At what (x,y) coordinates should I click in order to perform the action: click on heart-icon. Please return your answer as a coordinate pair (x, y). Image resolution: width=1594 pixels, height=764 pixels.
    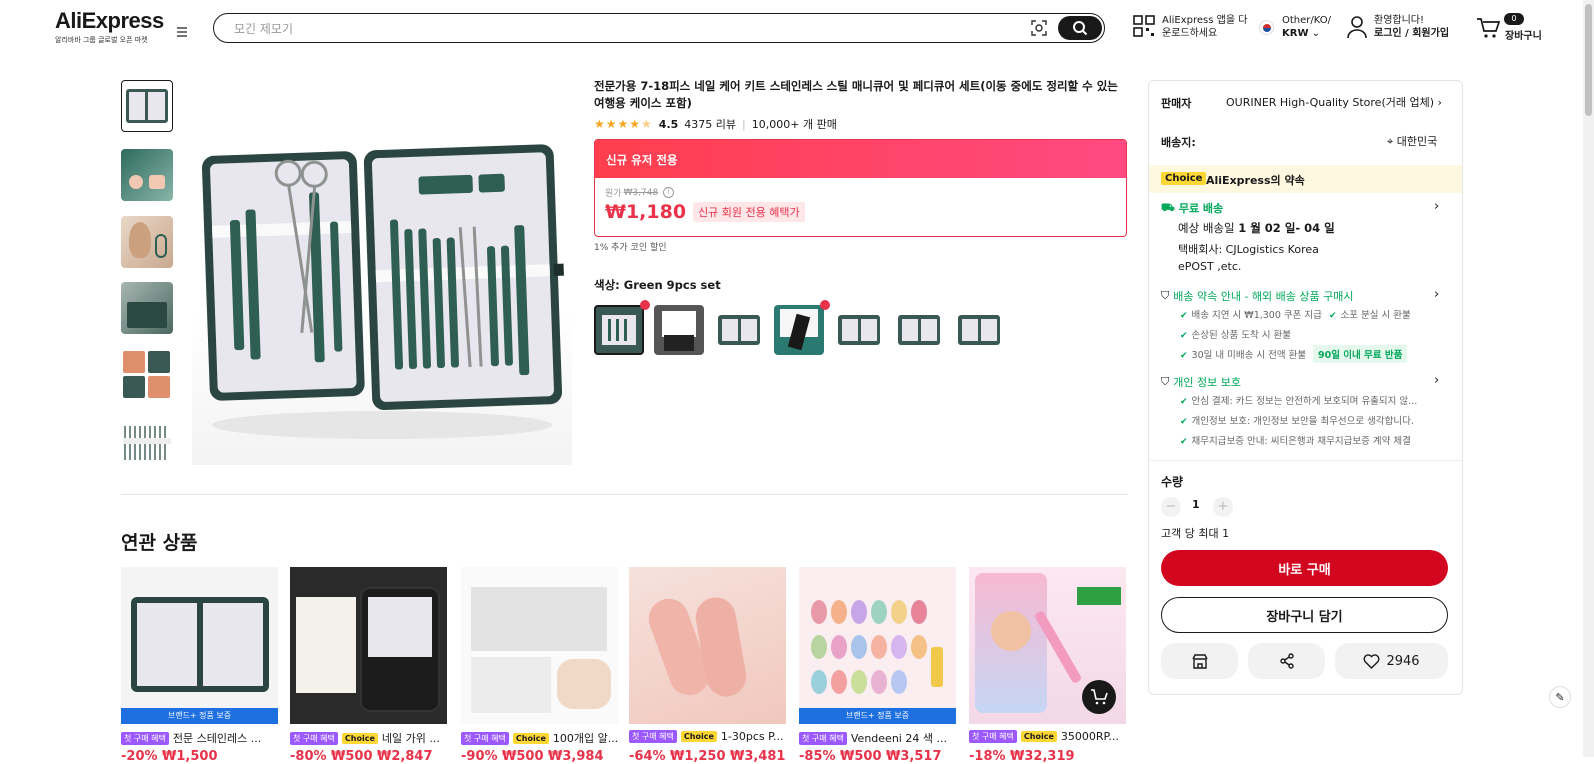
    Looking at the image, I should click on (1371, 661).